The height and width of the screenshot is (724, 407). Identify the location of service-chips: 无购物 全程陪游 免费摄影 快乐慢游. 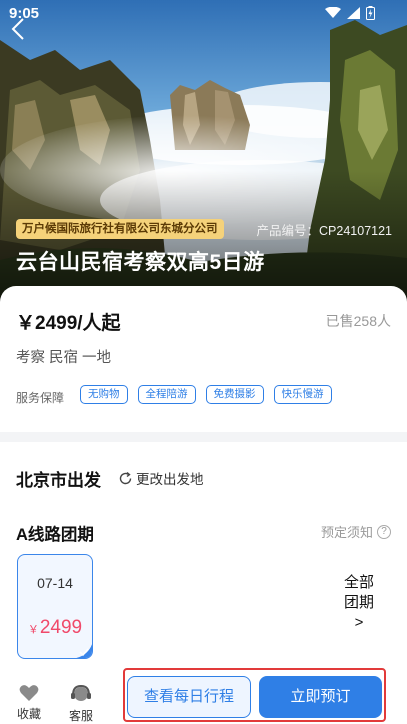
(206, 394).